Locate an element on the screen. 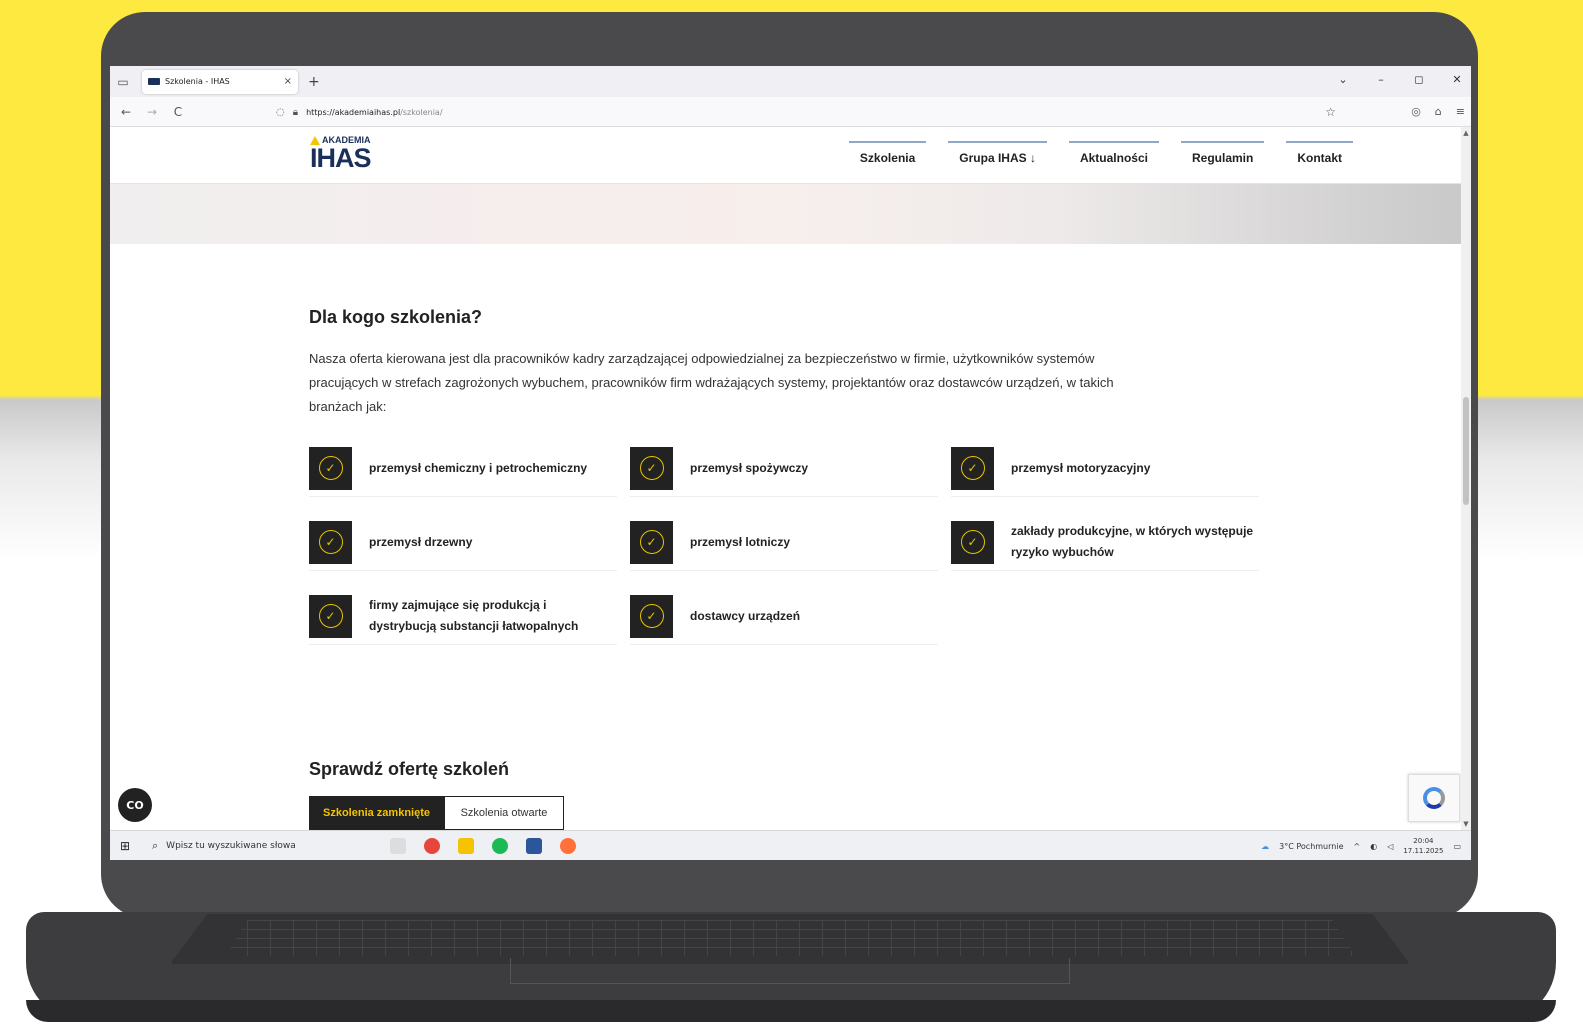  list-item: ✓ przemysł drzewny is located at coordinates (463, 542).